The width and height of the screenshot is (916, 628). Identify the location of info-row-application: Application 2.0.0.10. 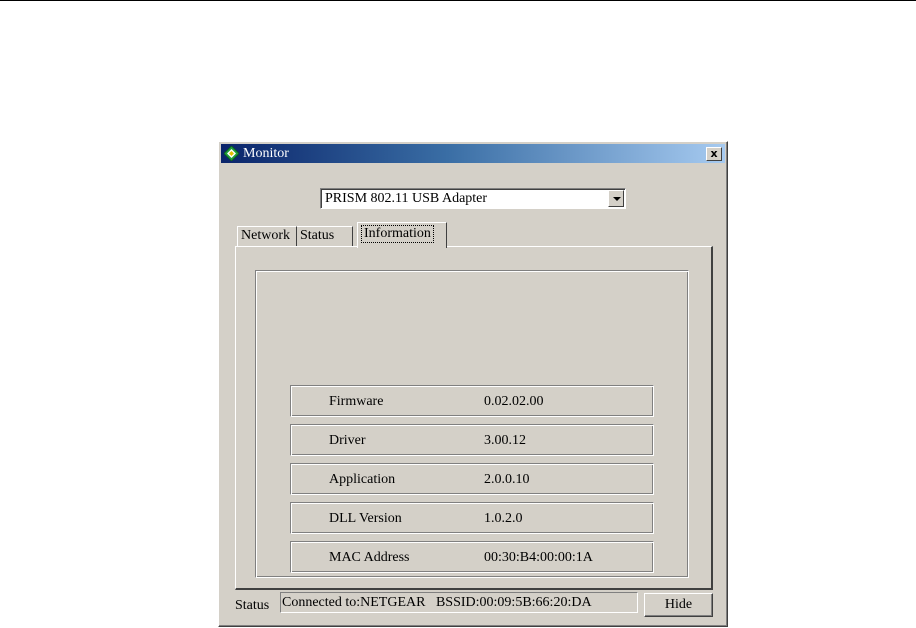
(472, 479).